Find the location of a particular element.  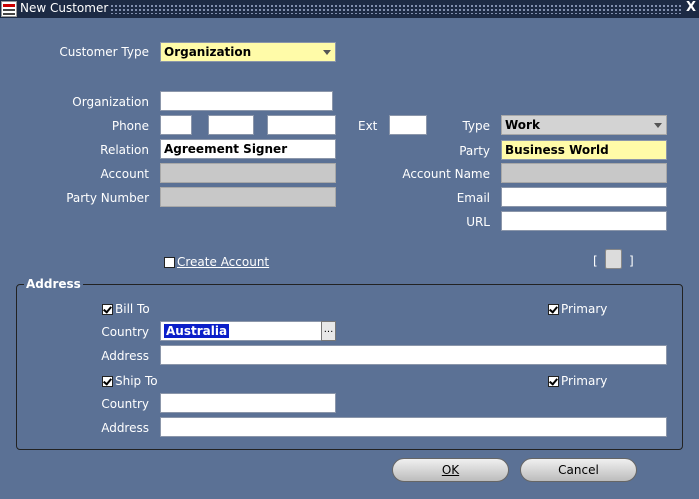

ext-label: Ext is located at coordinates (368, 126).